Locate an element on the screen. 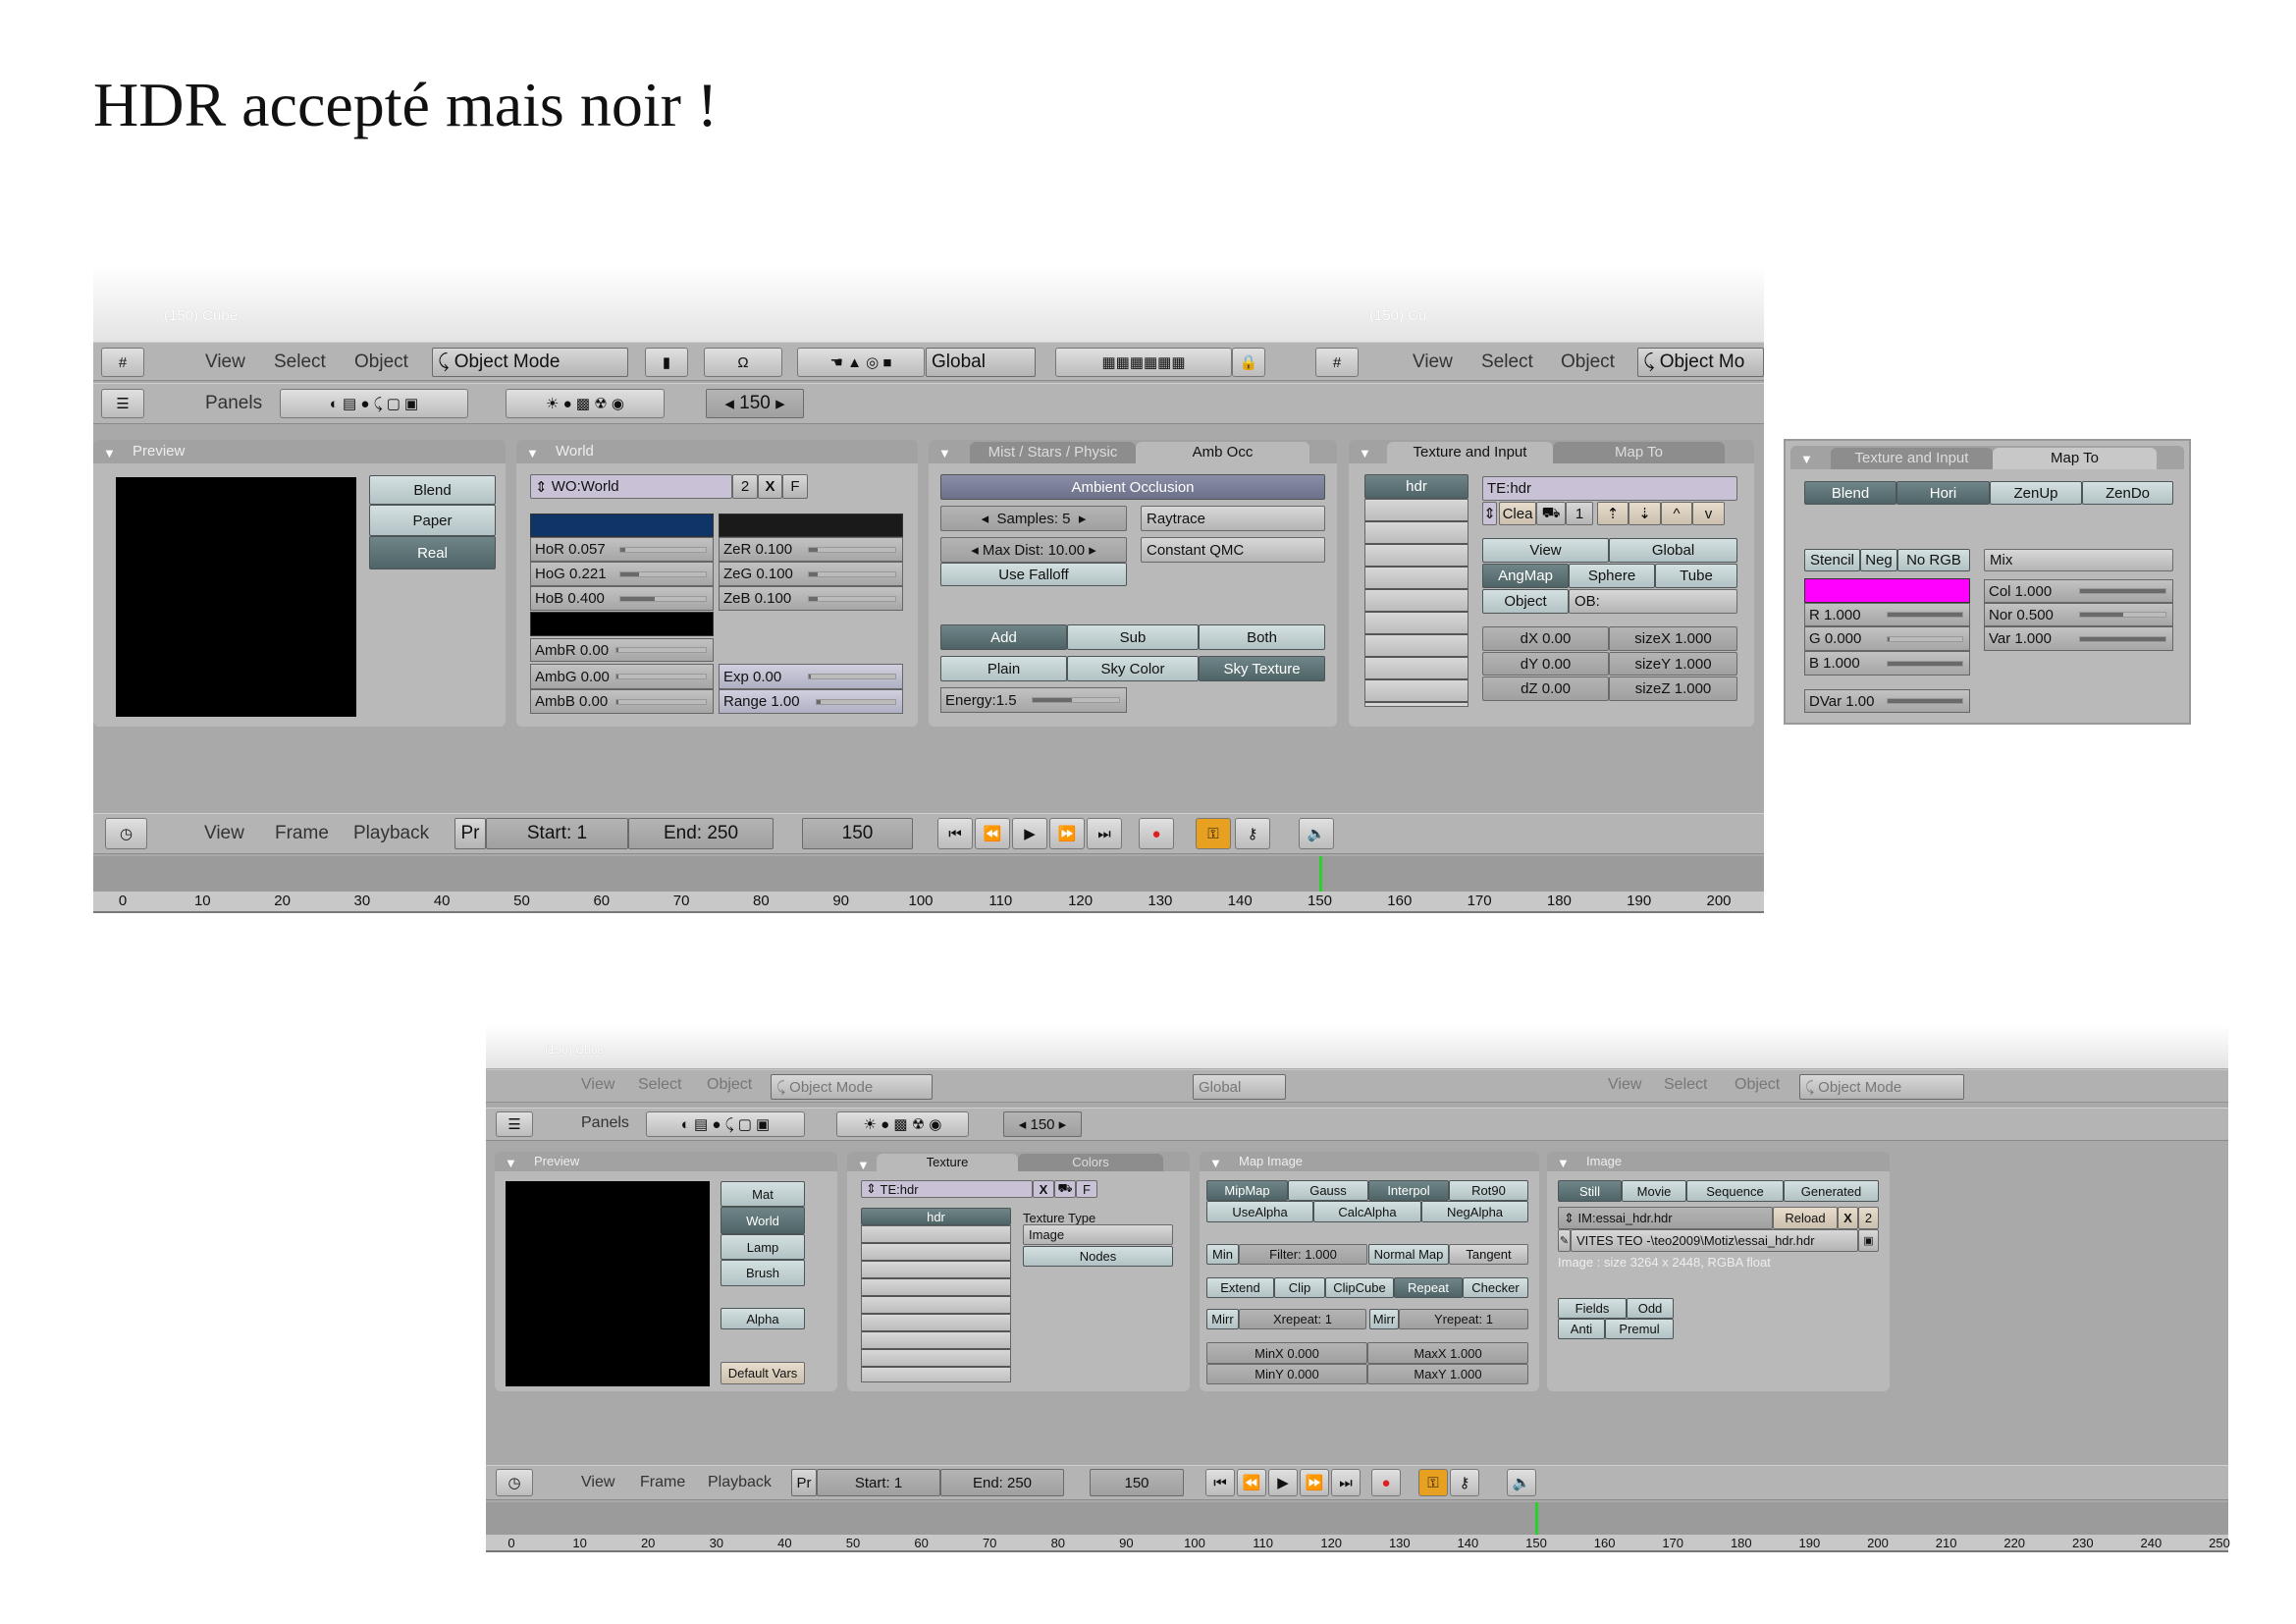 This screenshot has width=2296, height=1624. image-unlink-button: X is located at coordinates (1848, 1218).